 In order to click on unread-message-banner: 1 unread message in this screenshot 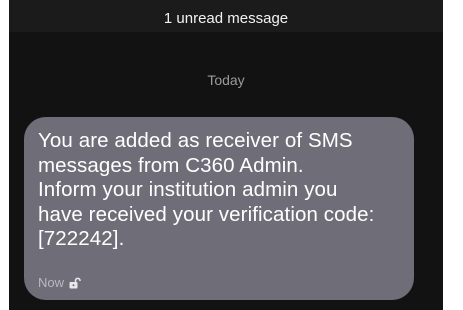, I will do `click(226, 16)`.